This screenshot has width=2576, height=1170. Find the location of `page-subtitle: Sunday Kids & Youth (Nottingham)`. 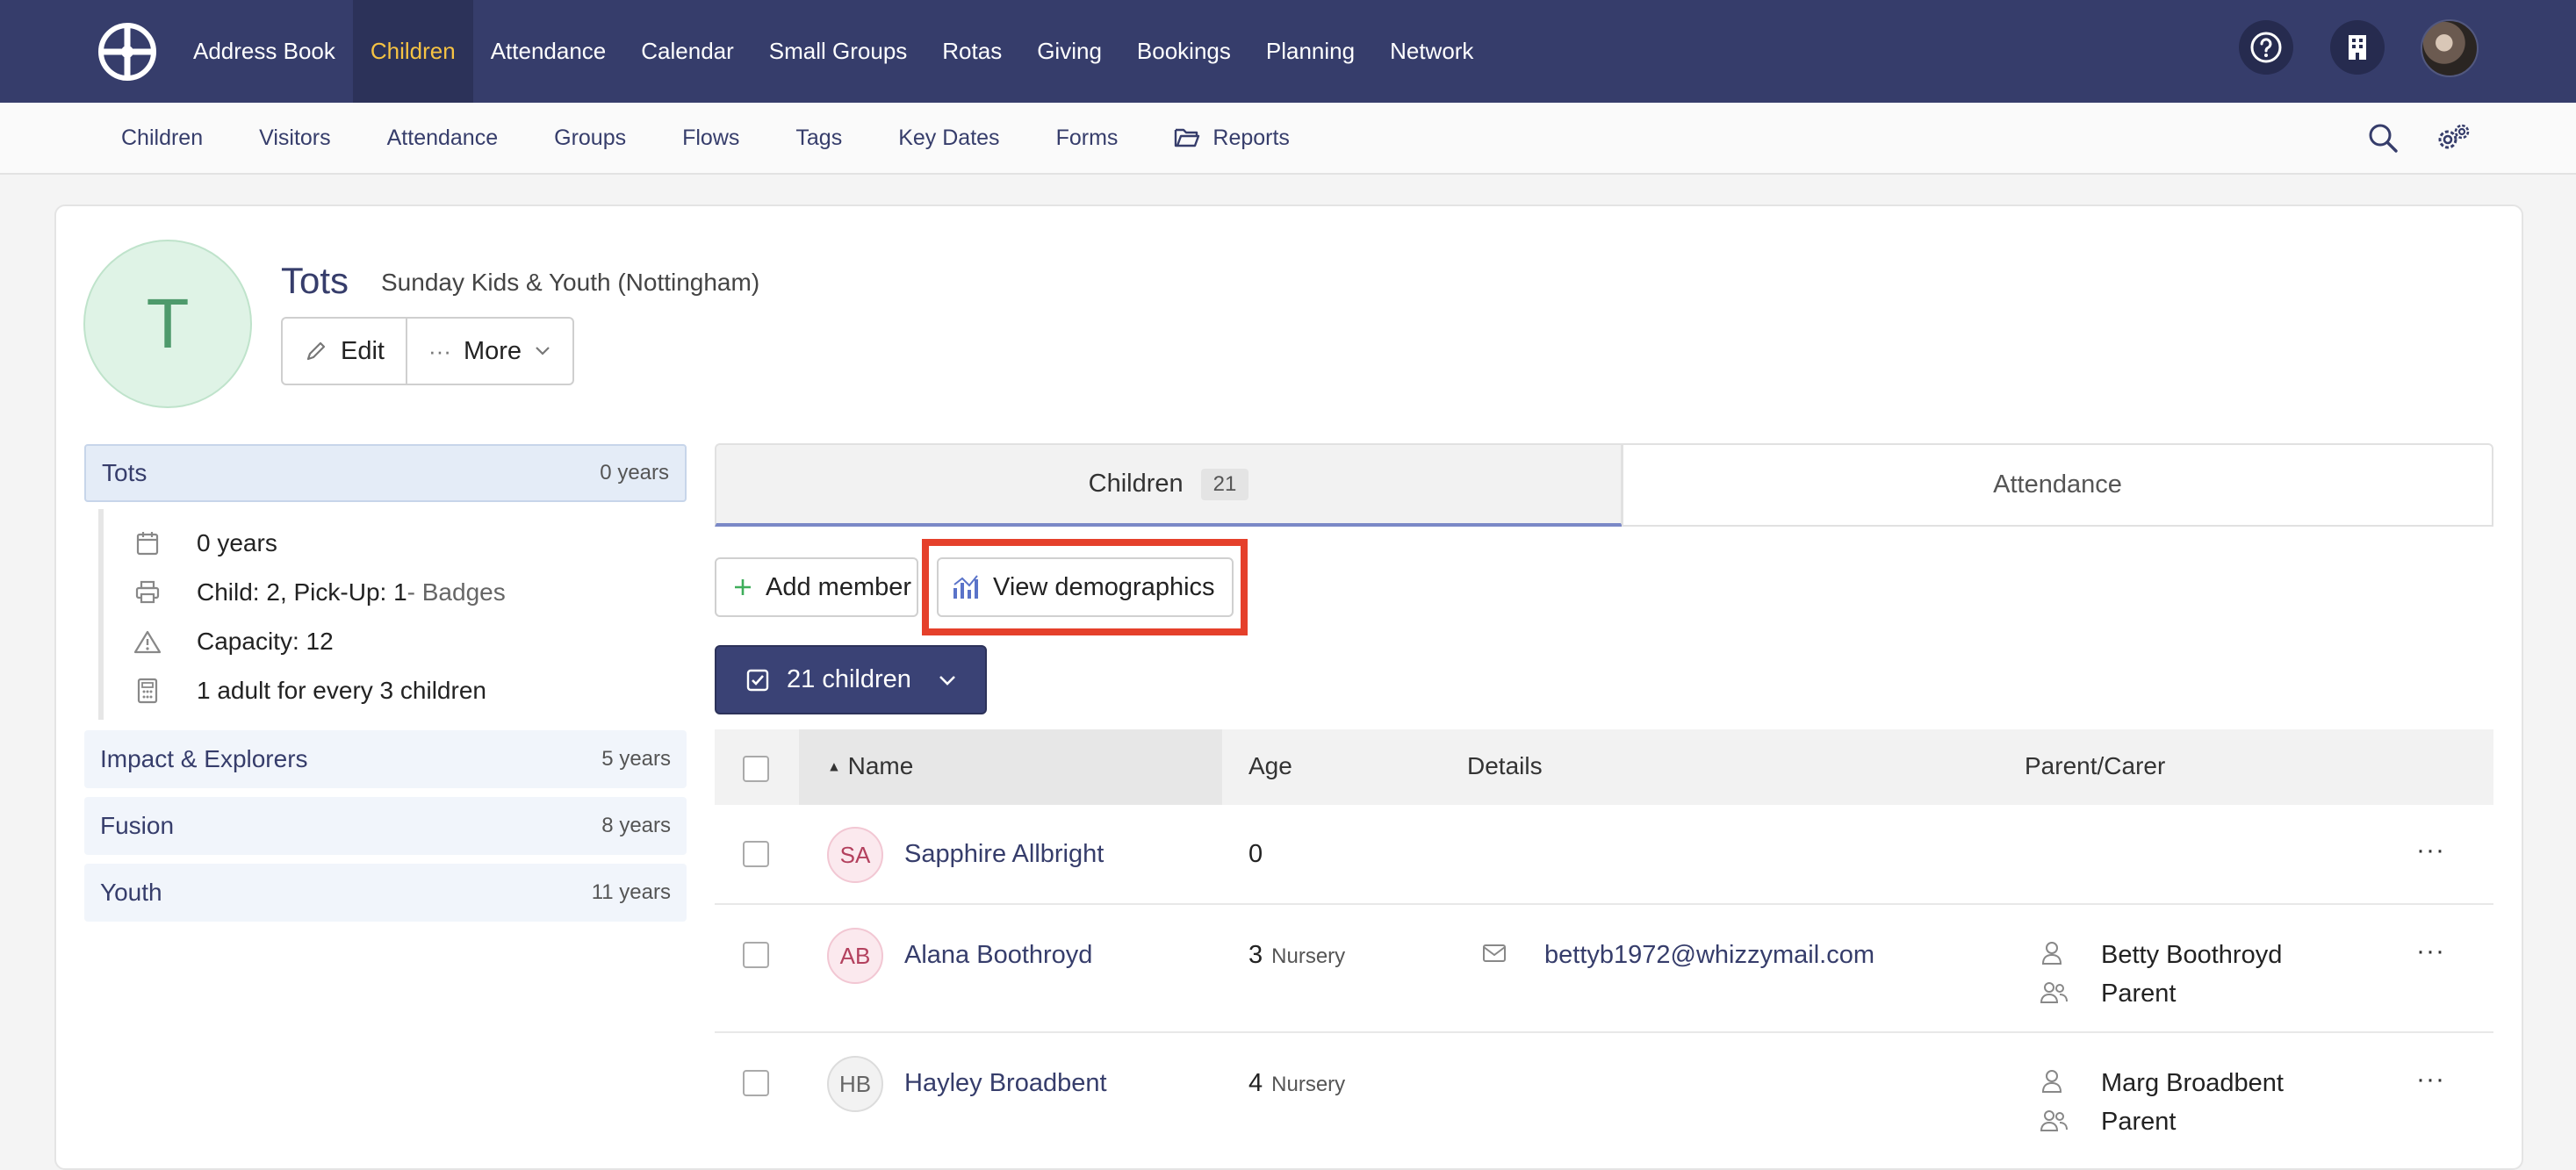

page-subtitle: Sunday Kids & Youth (Nottingham) is located at coordinates (570, 282).